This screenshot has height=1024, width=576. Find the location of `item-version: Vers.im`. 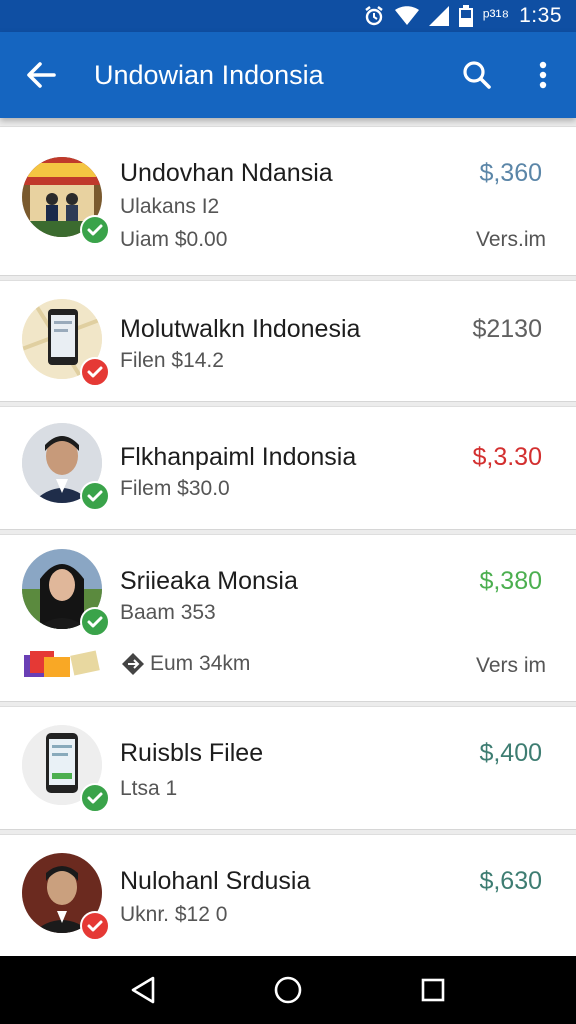

item-version: Vers.im is located at coordinates (510, 239).